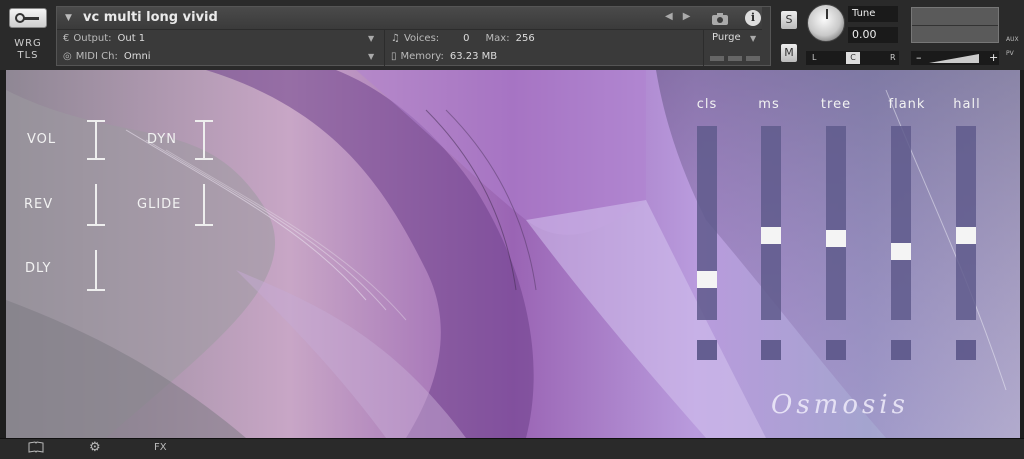 Image resolution: width=1024 pixels, height=459 pixels. What do you see at coordinates (836, 104) in the screenshot?
I see `mic-label-tree: tree` at bounding box center [836, 104].